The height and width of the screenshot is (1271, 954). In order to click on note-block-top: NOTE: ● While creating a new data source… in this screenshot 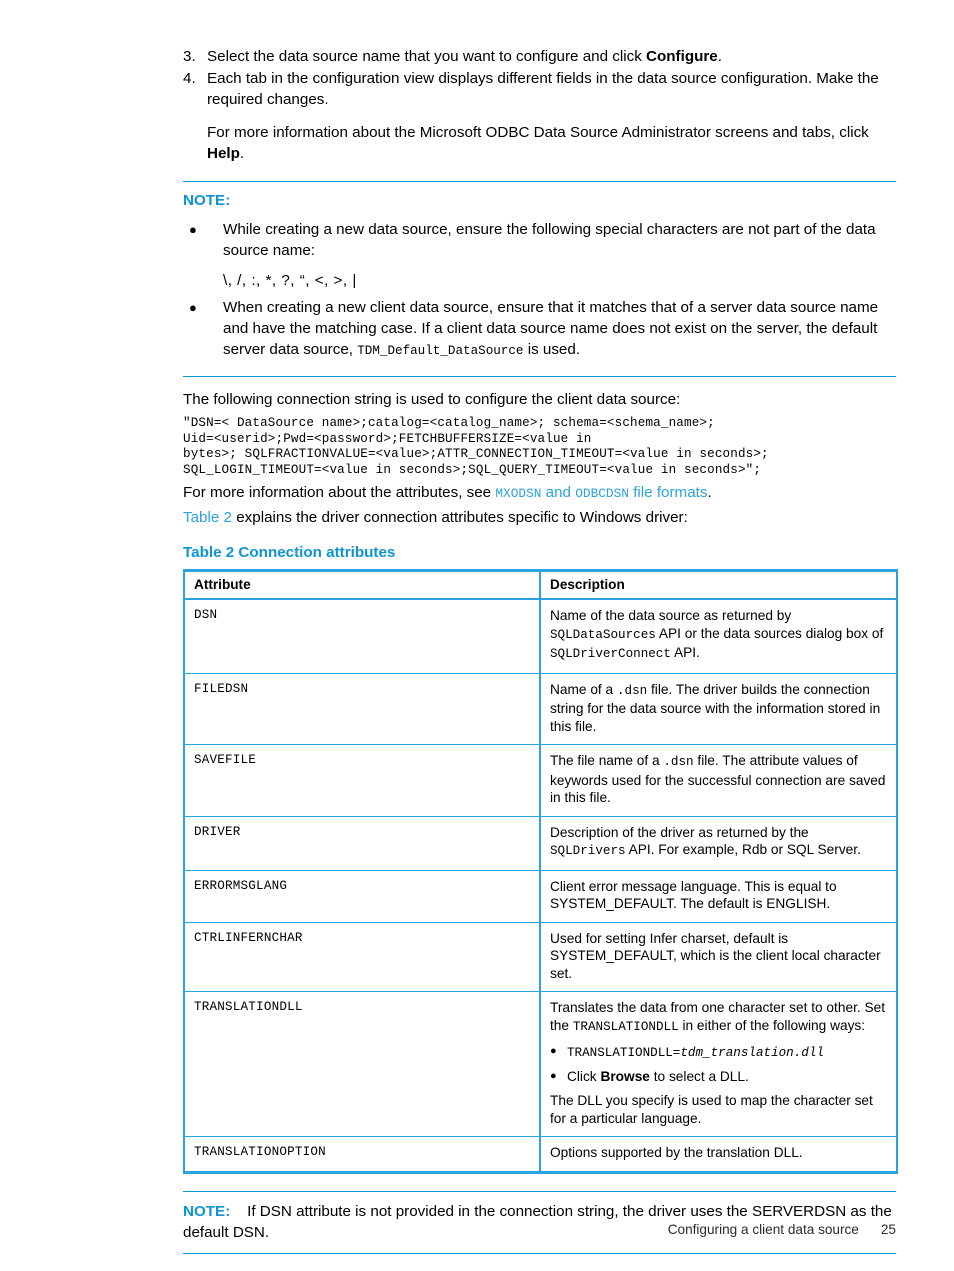, I will do `click(539, 279)`.